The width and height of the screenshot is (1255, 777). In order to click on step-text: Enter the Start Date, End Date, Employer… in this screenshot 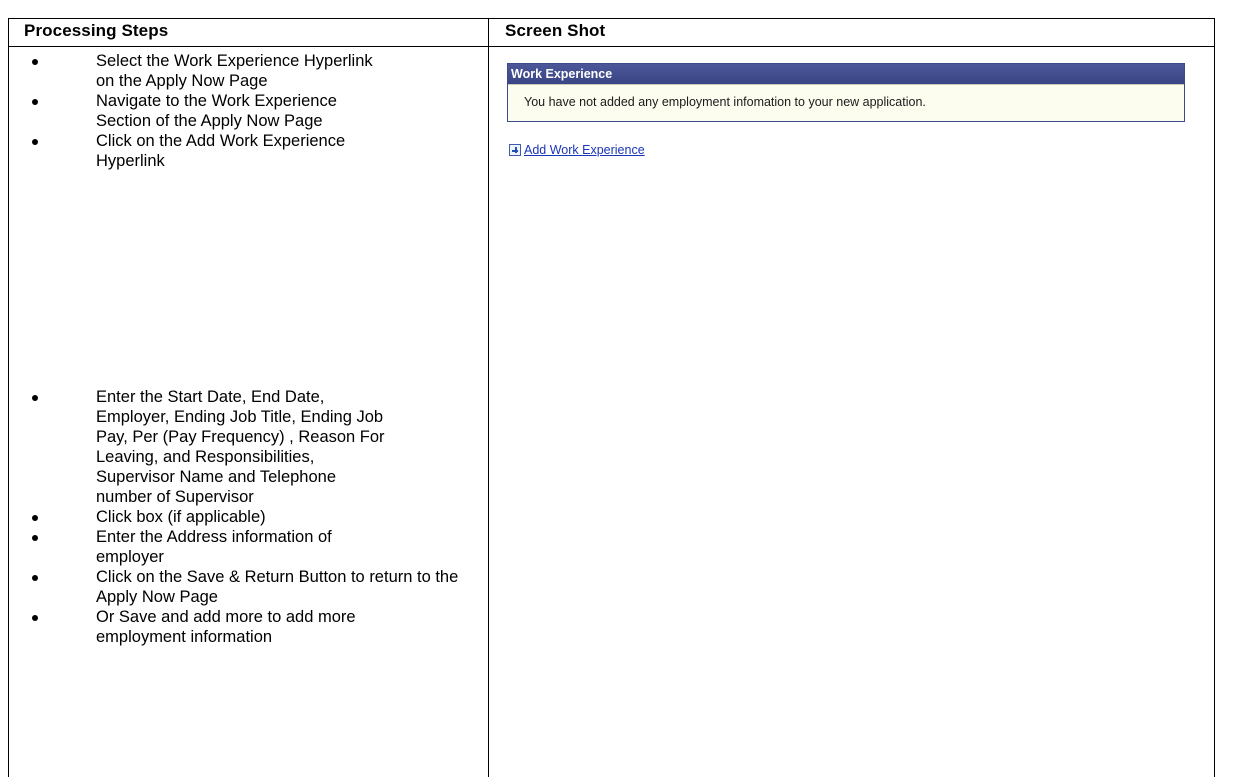, I will do `click(240, 447)`.